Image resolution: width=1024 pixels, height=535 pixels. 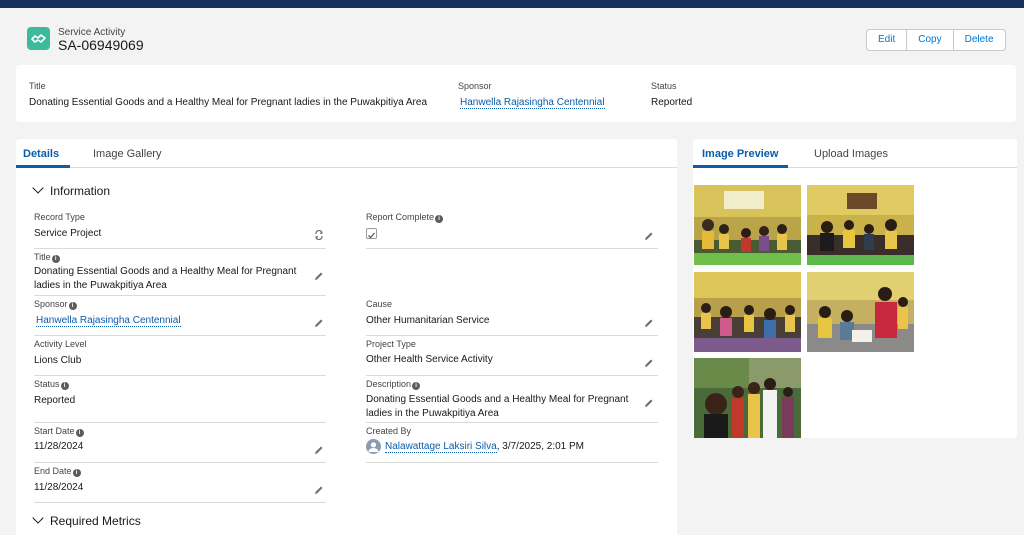 What do you see at coordinates (389, 384) in the screenshot?
I see `field-label: Description` at bounding box center [389, 384].